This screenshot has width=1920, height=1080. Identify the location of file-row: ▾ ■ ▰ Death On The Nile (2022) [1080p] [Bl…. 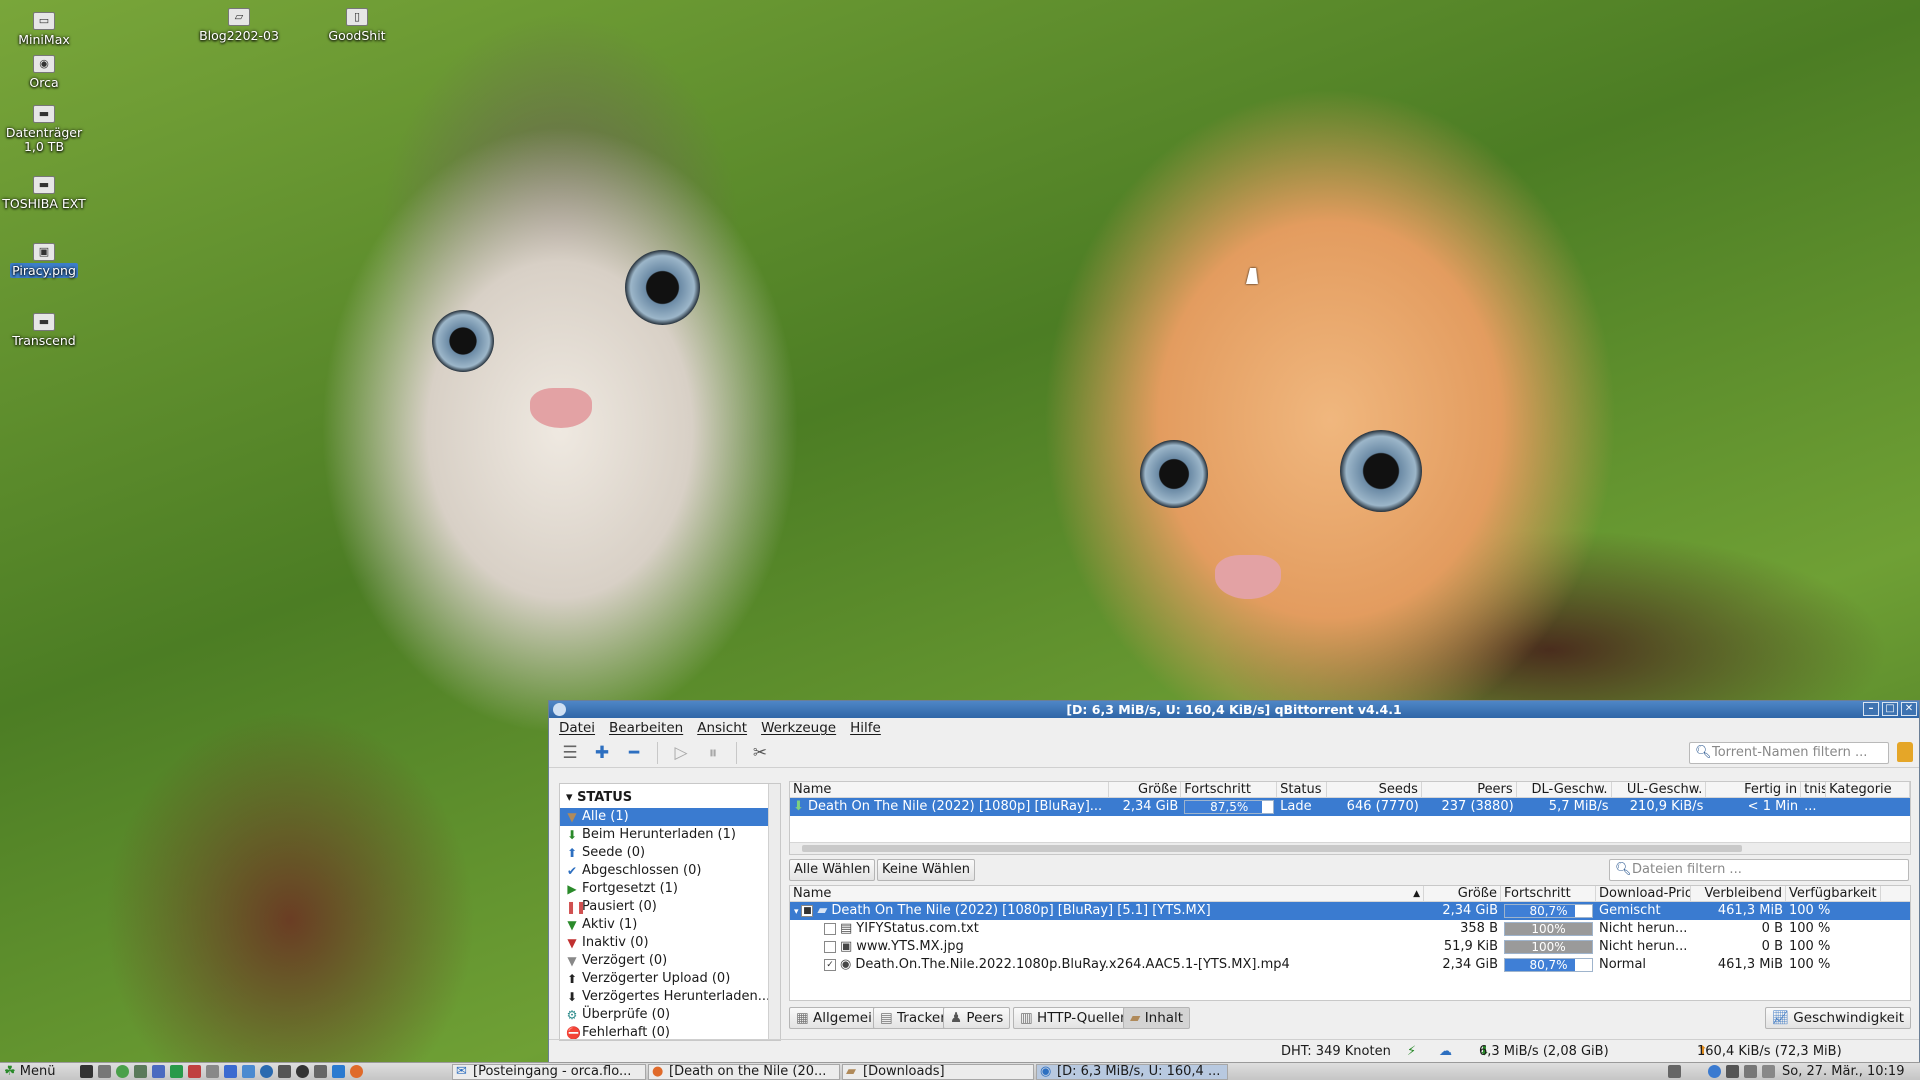
(1350, 911).